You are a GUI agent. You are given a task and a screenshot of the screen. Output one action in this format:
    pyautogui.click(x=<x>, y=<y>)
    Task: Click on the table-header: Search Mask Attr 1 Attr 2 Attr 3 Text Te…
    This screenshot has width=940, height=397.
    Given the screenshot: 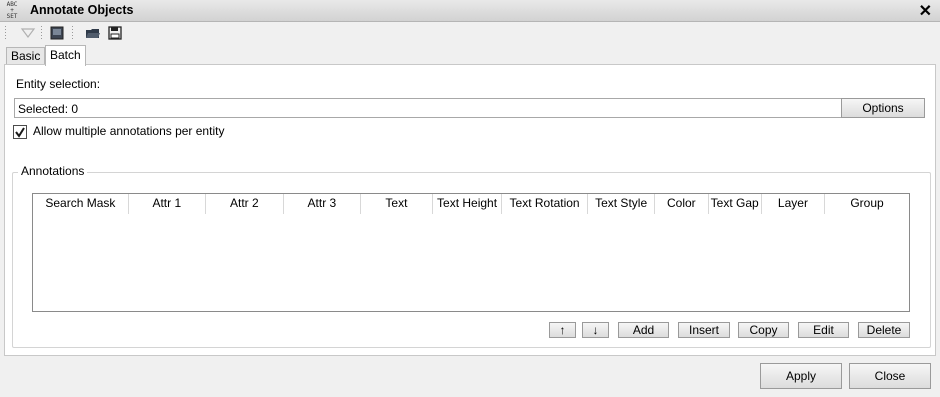 What is the action you would take?
    pyautogui.click(x=471, y=204)
    